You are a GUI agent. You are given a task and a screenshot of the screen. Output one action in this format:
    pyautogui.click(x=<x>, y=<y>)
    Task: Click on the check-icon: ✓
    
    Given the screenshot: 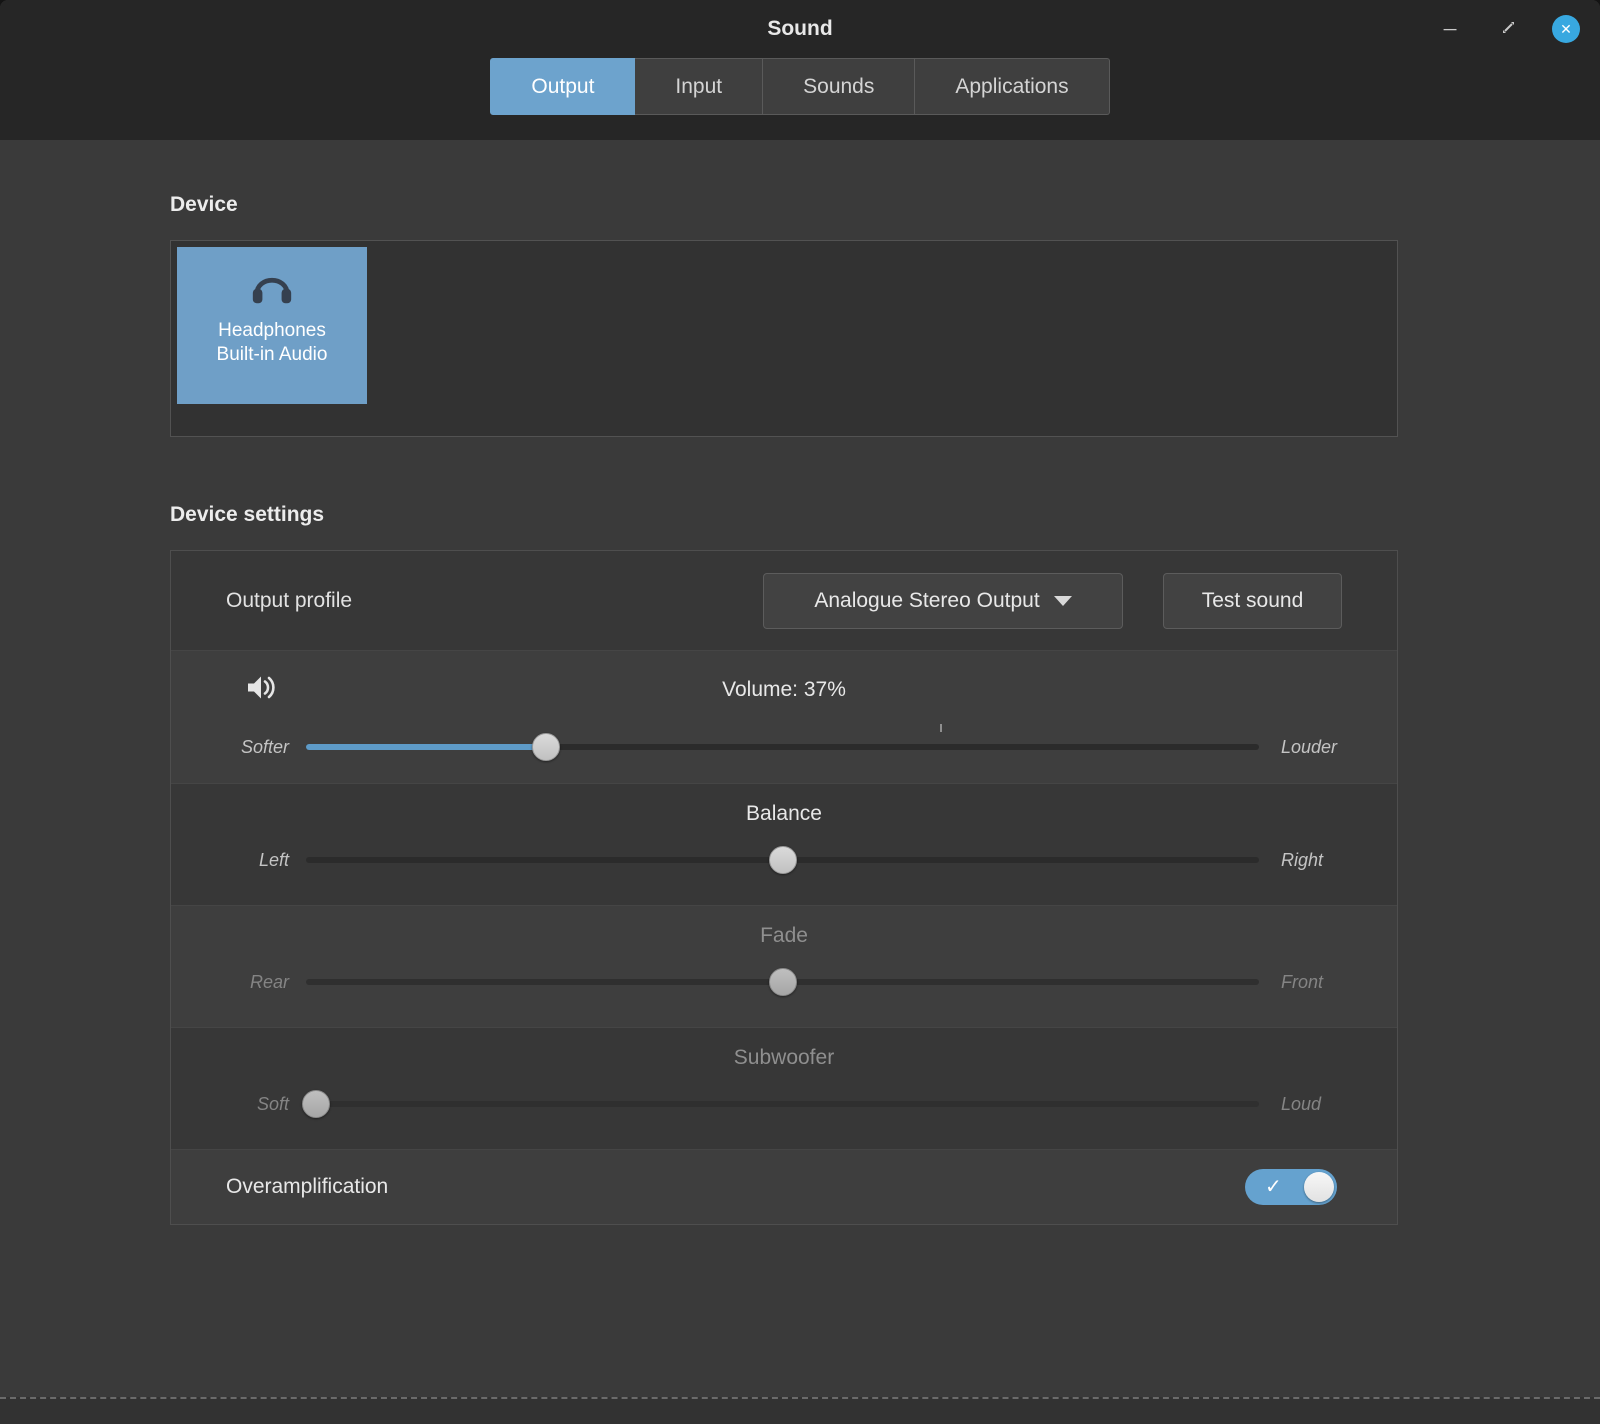 What is the action you would take?
    pyautogui.click(x=1273, y=1187)
    